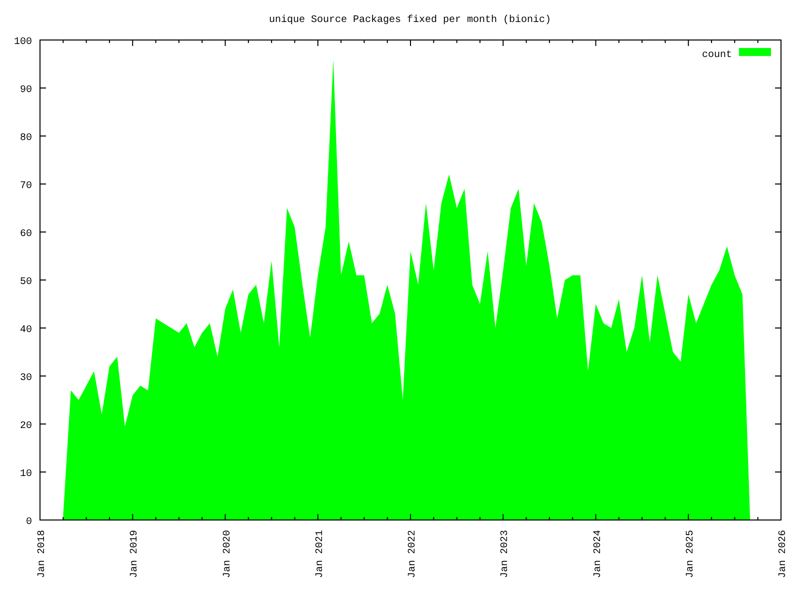 Image resolution: width=800 pixels, height=600 pixels. What do you see at coordinates (26, 138) in the screenshot?
I see `y-tick-label: 80` at bounding box center [26, 138].